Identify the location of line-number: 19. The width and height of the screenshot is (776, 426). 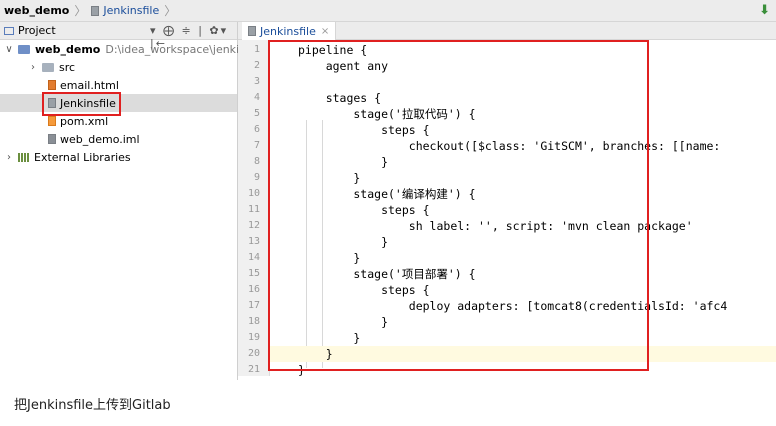
(253, 337).